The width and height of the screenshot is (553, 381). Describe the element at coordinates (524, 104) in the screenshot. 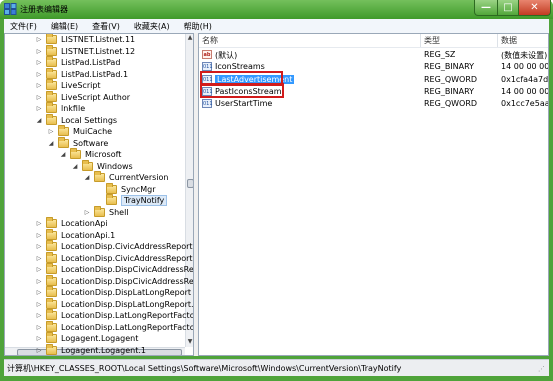

I see `value-data: 0x1cc7e5aa77` at that location.